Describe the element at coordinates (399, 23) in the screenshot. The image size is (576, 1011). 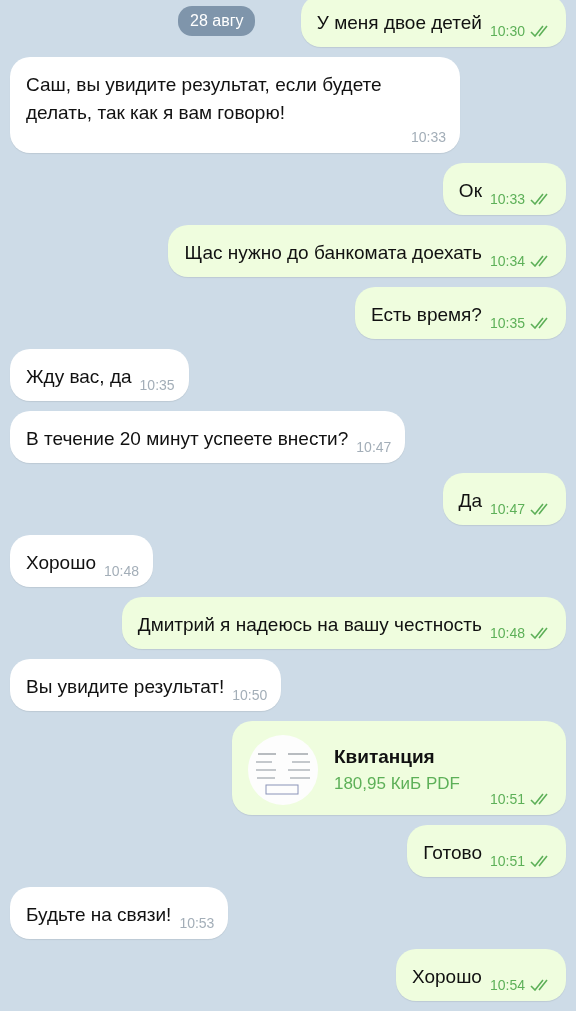
I see `message-text: У меня двое детей` at that location.